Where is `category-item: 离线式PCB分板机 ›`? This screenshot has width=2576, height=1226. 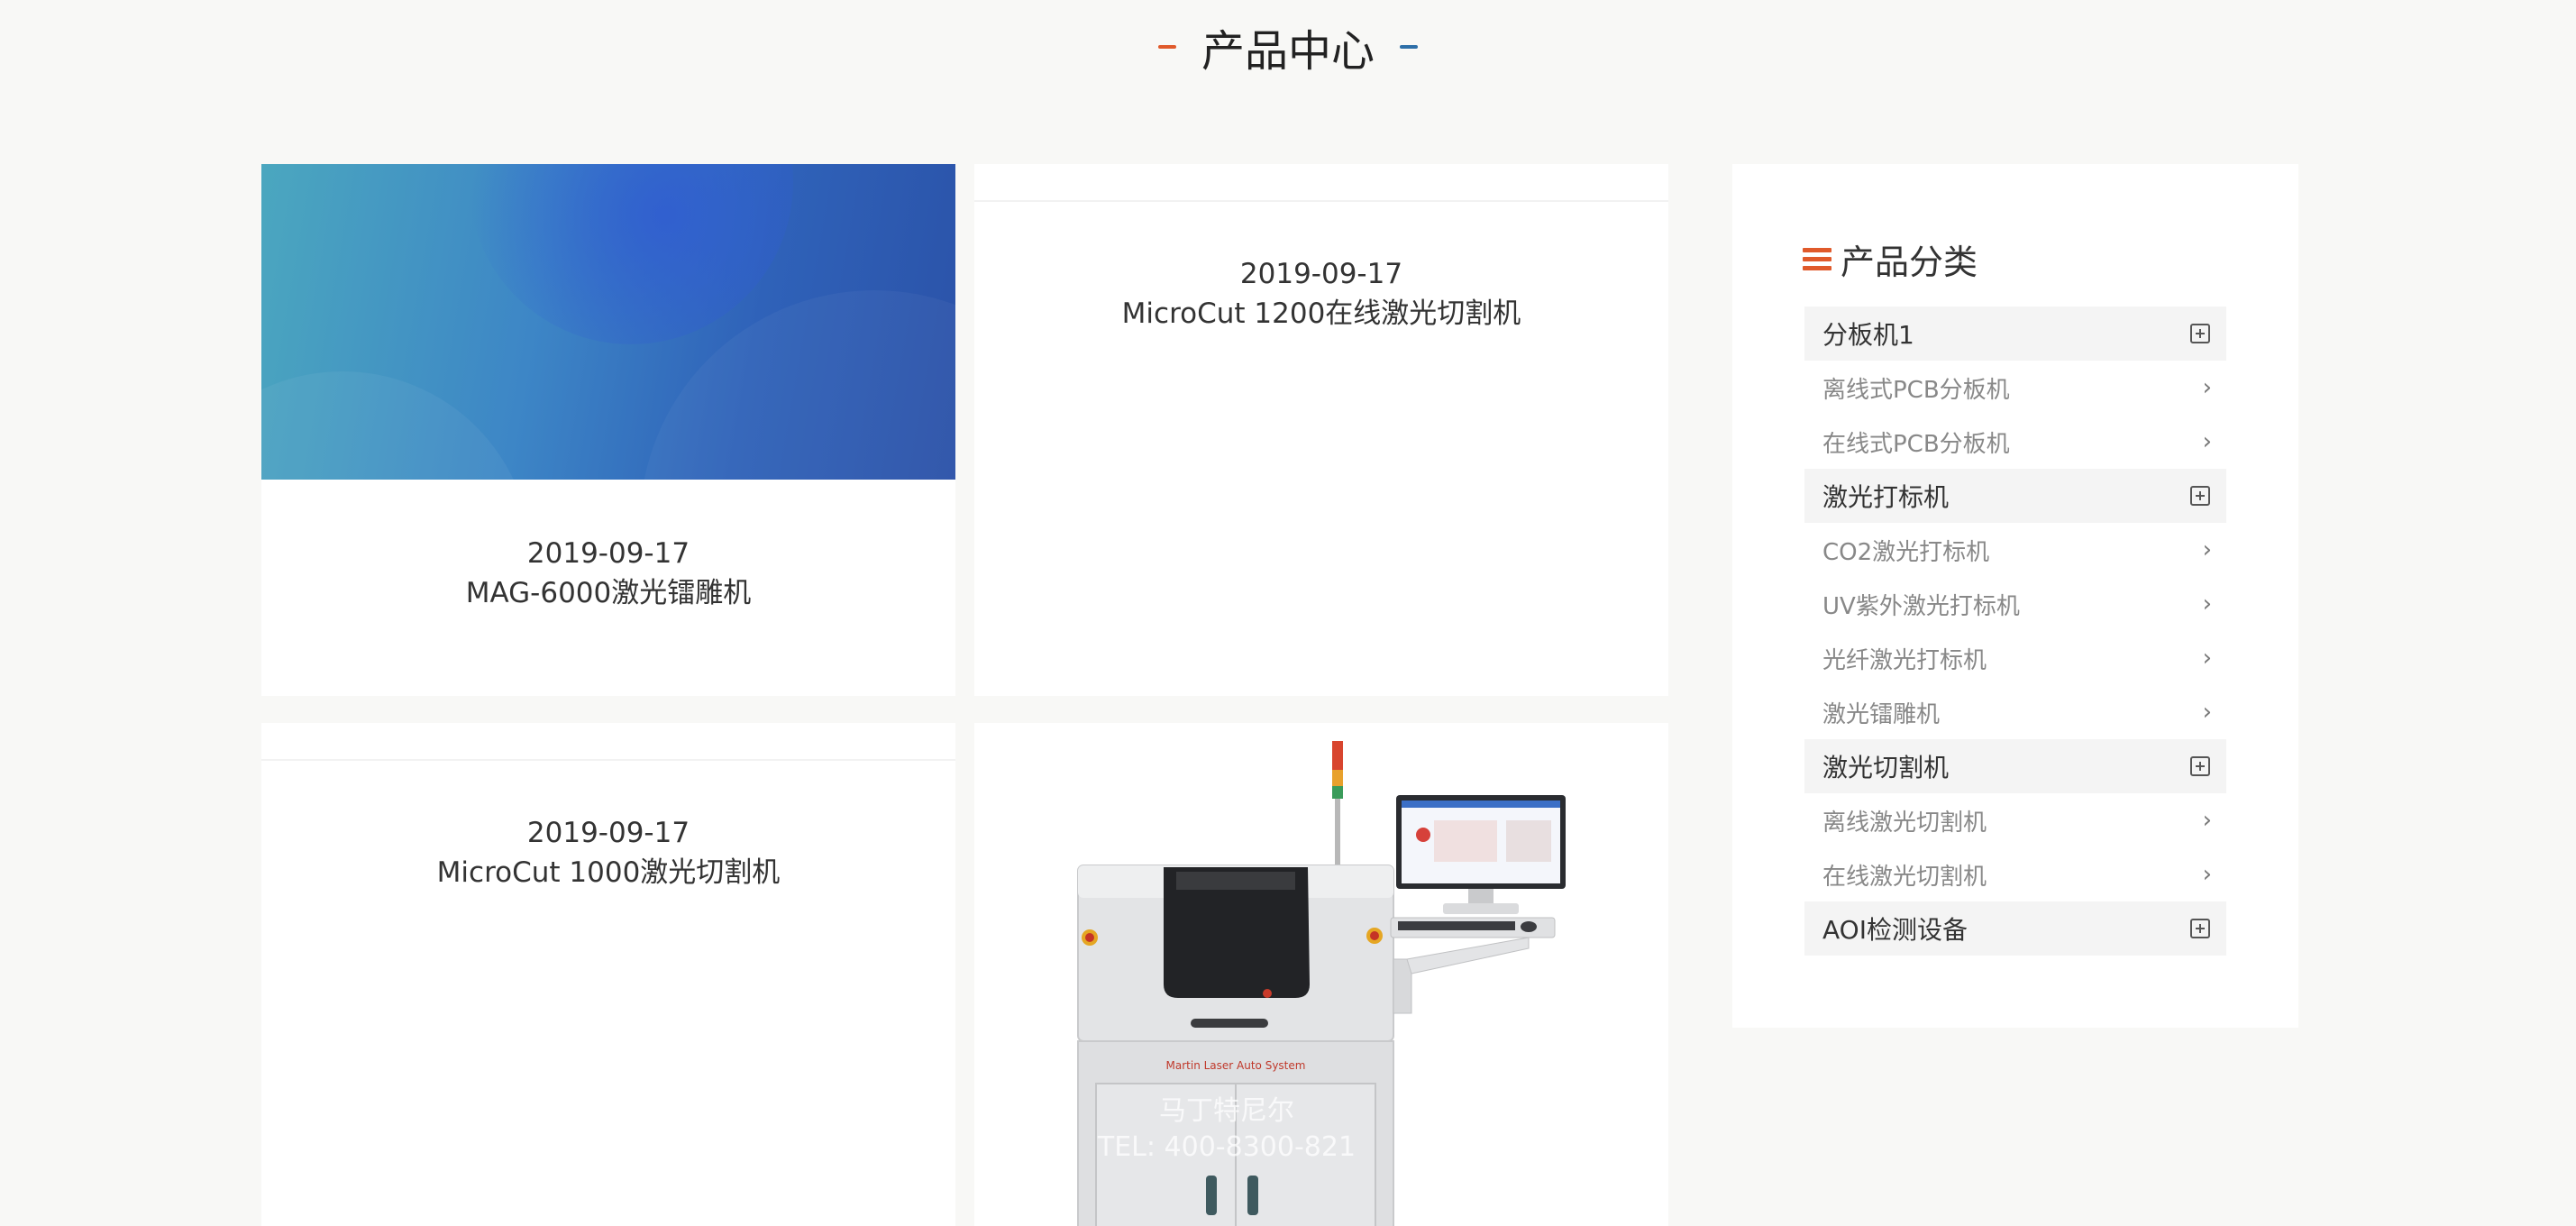
category-item: 离线式PCB分板机 › is located at coordinates (2015, 388).